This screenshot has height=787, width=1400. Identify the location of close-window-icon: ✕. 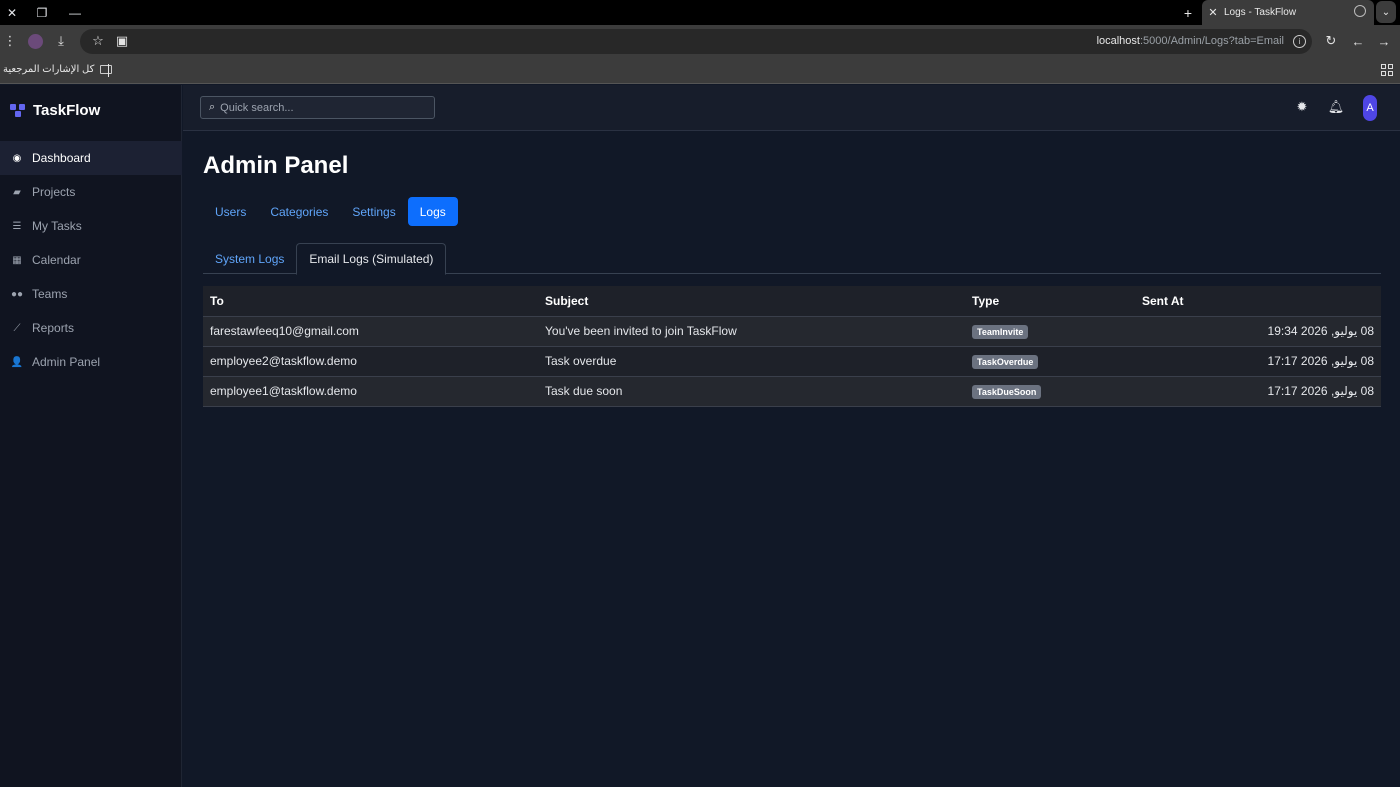
(12, 12).